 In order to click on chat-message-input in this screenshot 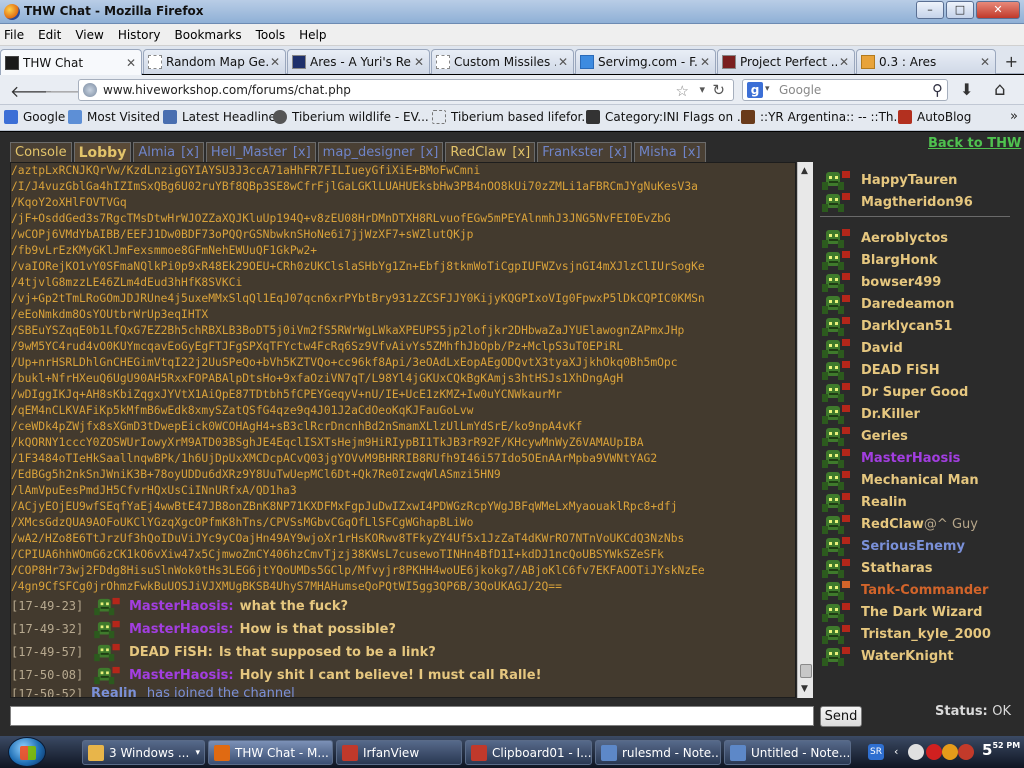, I will do `click(412, 716)`.